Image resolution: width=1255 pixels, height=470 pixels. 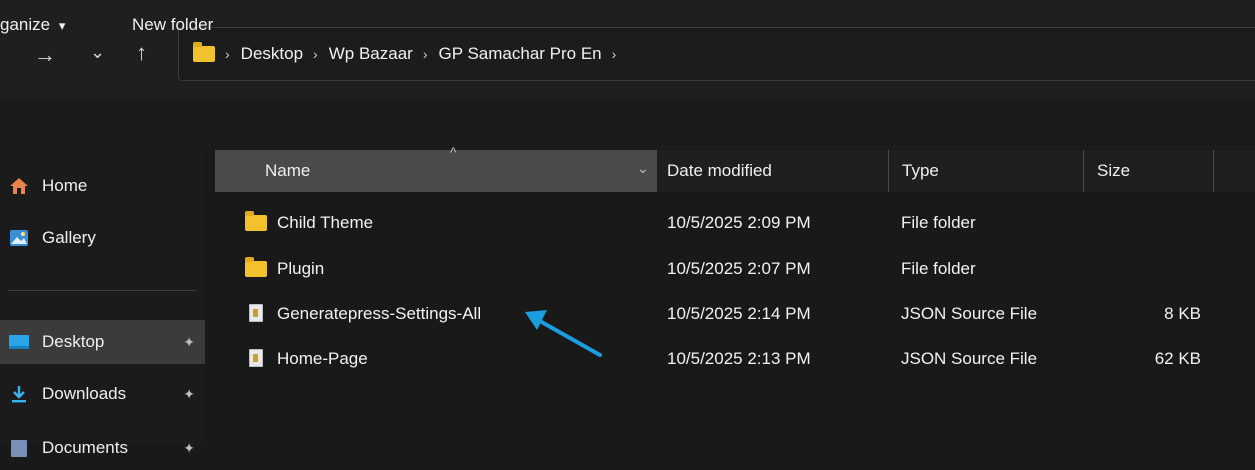 I want to click on file-name: Home-Page, so click(x=322, y=358).